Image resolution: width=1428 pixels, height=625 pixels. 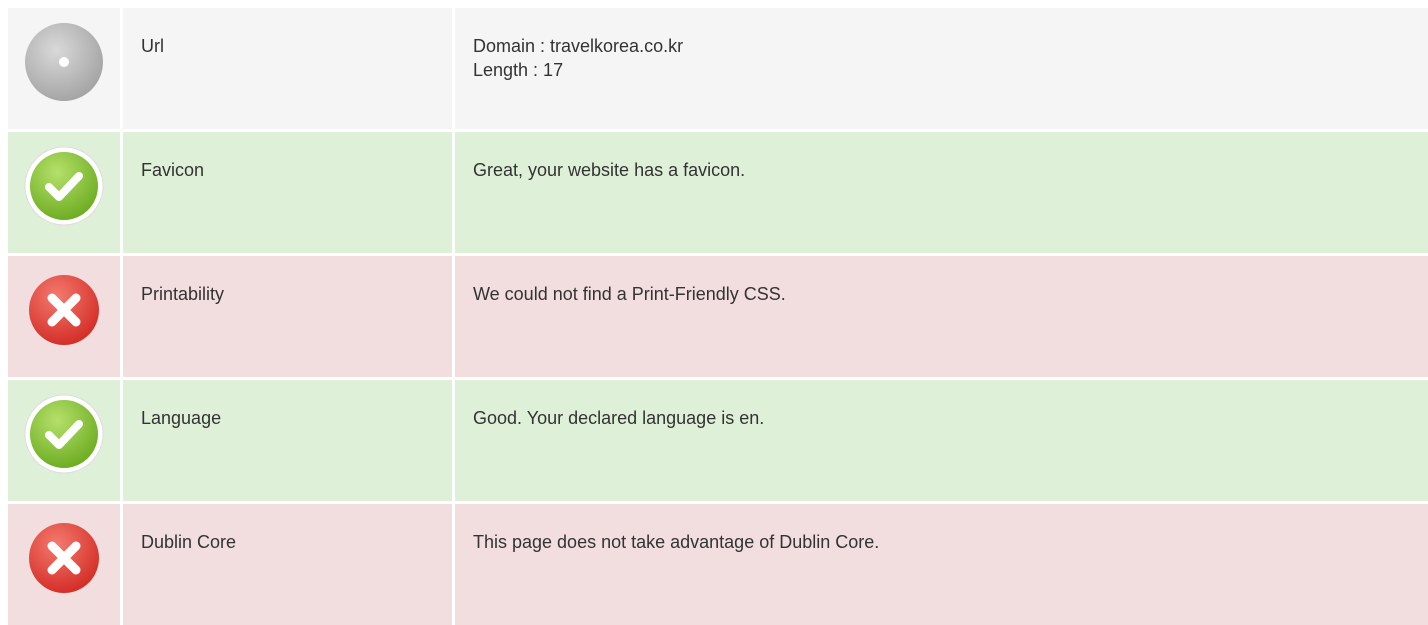 I want to click on check-label: Favicon, so click(x=287, y=192).